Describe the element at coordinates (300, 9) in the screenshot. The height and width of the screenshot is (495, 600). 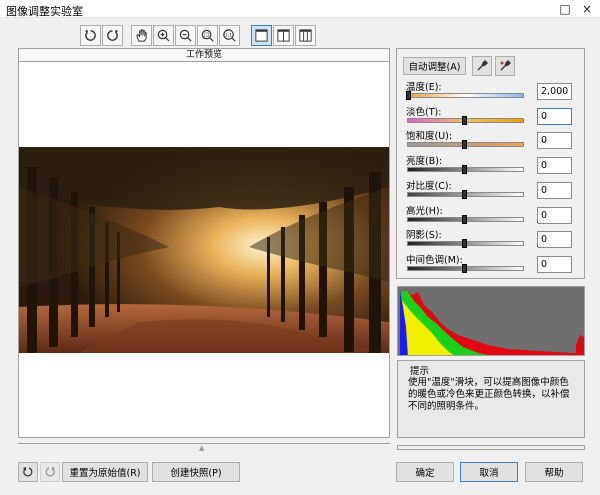
I see `title-bar: 图像调整实验室 □ ×` at that location.